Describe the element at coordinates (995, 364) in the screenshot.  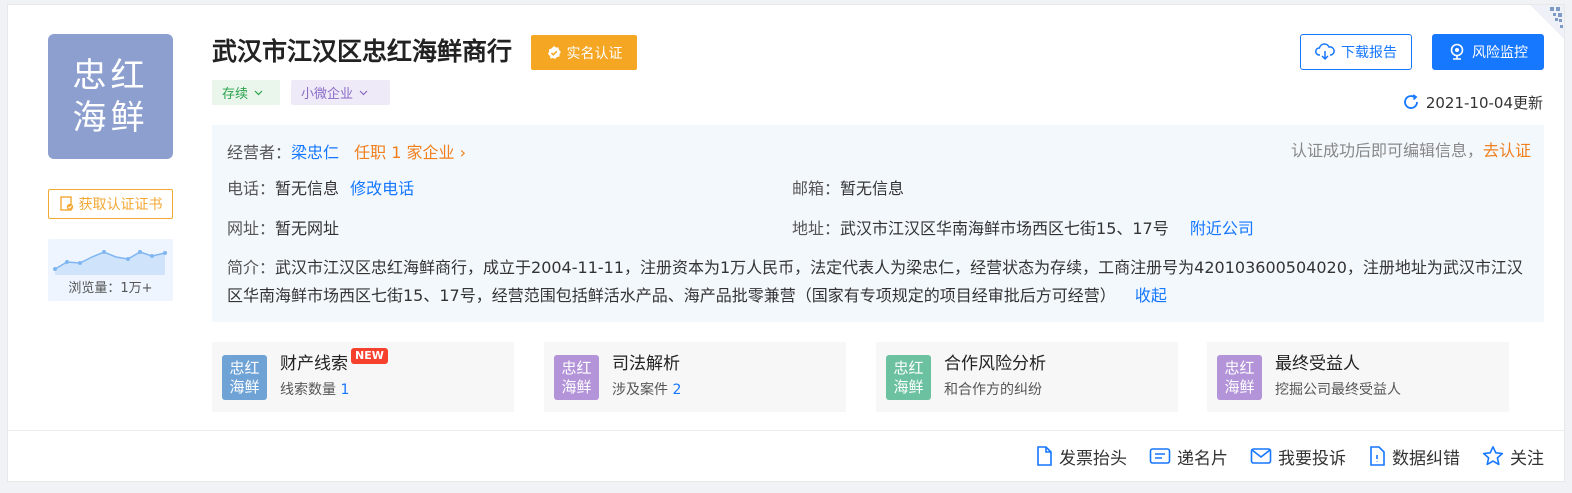
I see `feature-title: 合作风险分析` at that location.